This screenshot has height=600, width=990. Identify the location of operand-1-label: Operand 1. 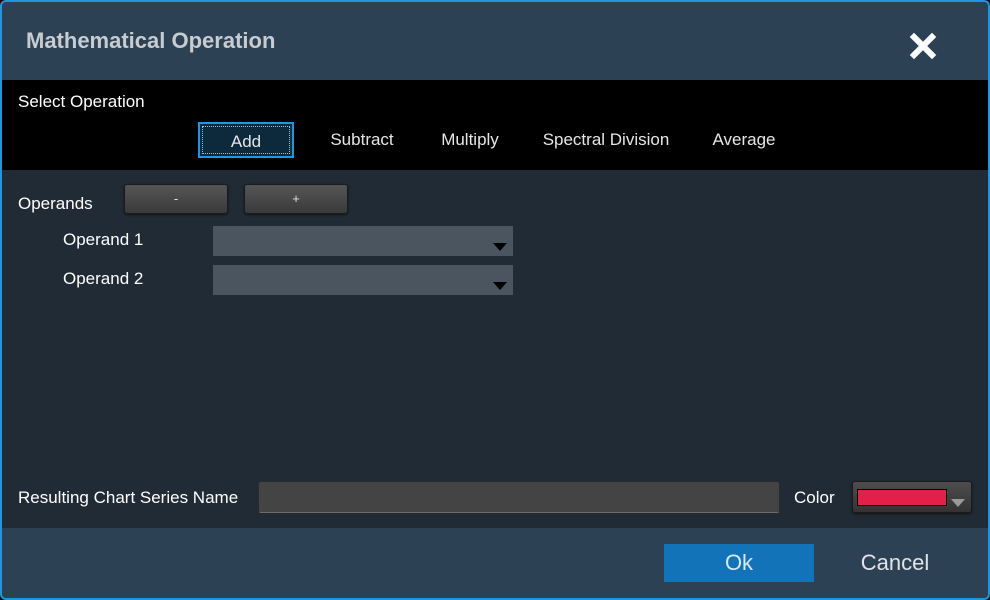
(103, 239).